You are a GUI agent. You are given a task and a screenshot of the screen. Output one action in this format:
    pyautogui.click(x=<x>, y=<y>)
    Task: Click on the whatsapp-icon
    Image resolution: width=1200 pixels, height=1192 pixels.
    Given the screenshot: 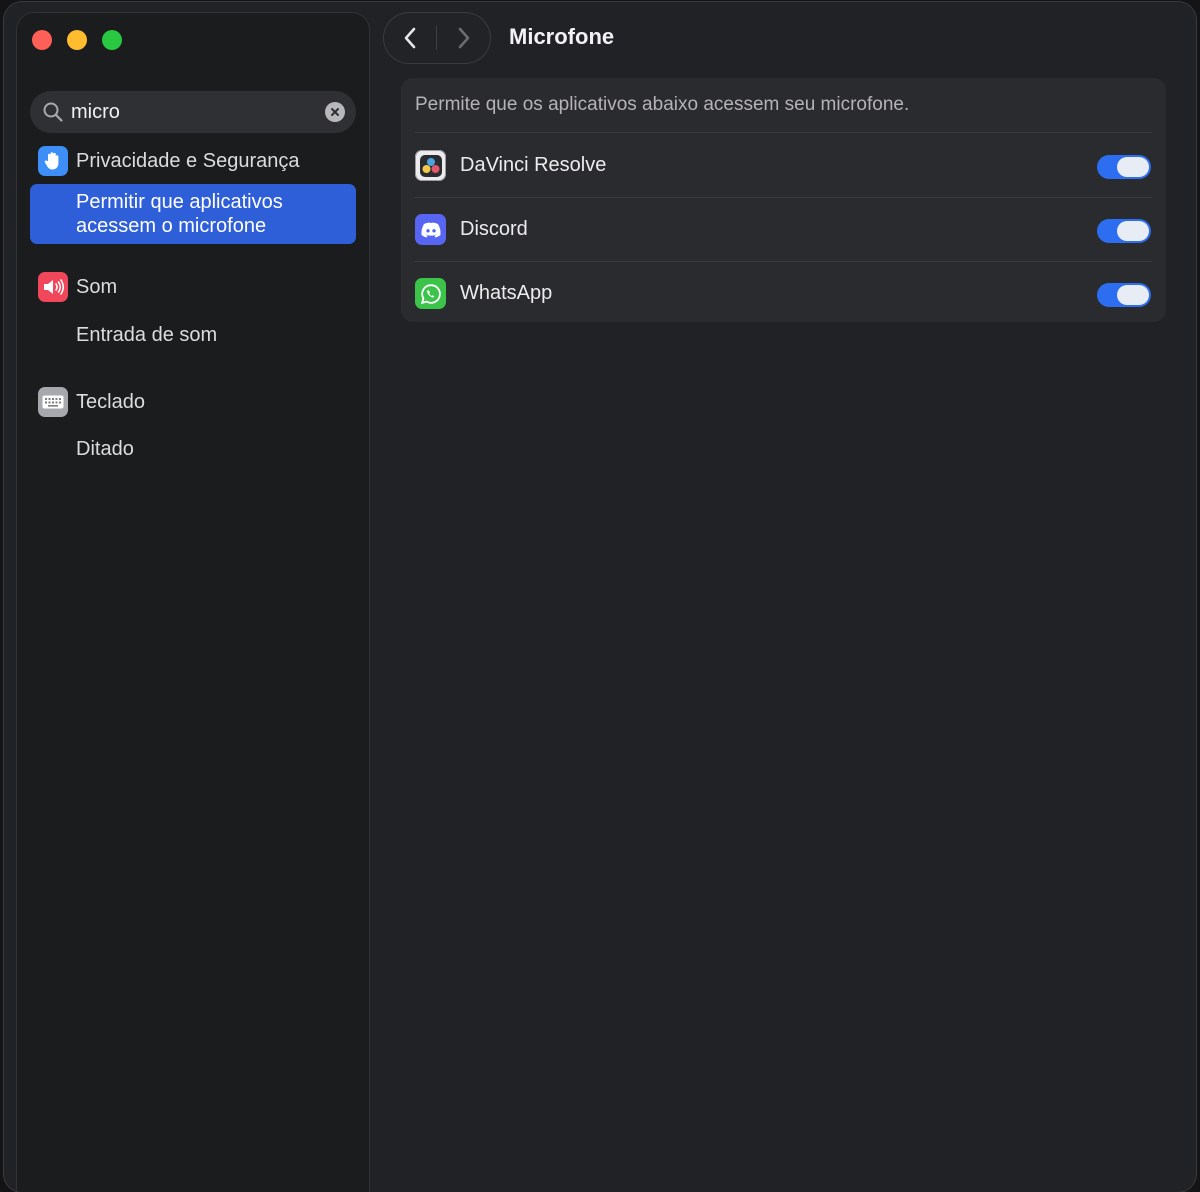 What is the action you would take?
    pyautogui.click(x=430, y=293)
    